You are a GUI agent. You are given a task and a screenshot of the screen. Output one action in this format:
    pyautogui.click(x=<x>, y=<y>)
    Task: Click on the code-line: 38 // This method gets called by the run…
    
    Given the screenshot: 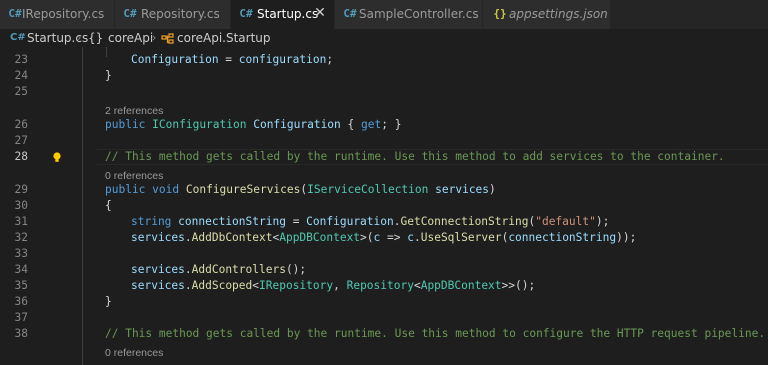 What is the action you would take?
    pyautogui.click(x=384, y=334)
    